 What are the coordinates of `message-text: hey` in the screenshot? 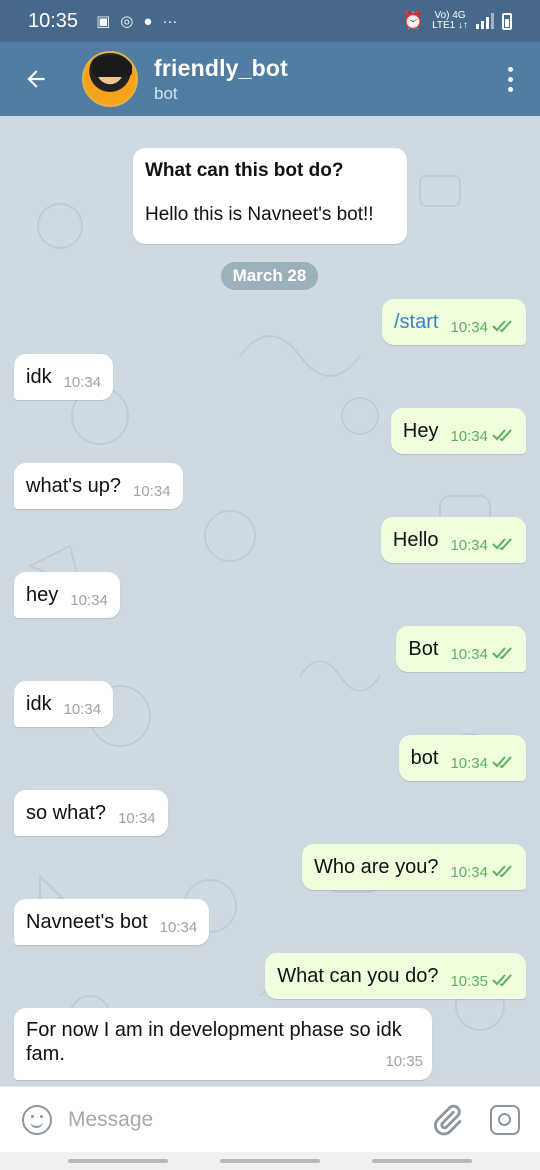 It's located at (42, 594).